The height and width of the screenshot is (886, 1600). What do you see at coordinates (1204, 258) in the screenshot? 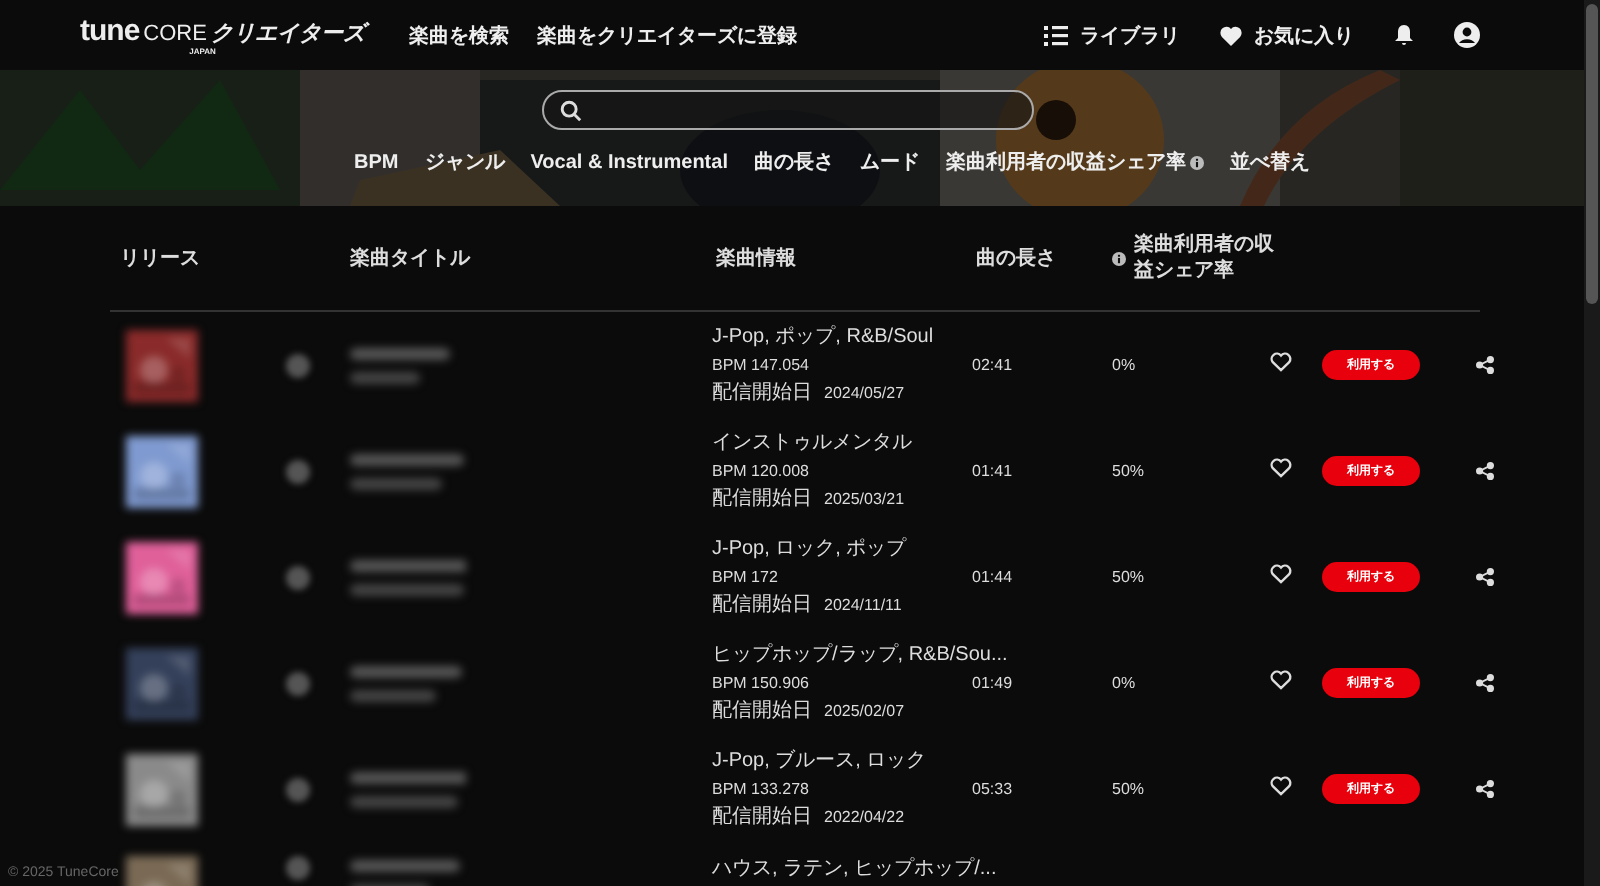
I see `column-header: 楽曲利用者の収益シェア率` at bounding box center [1204, 258].